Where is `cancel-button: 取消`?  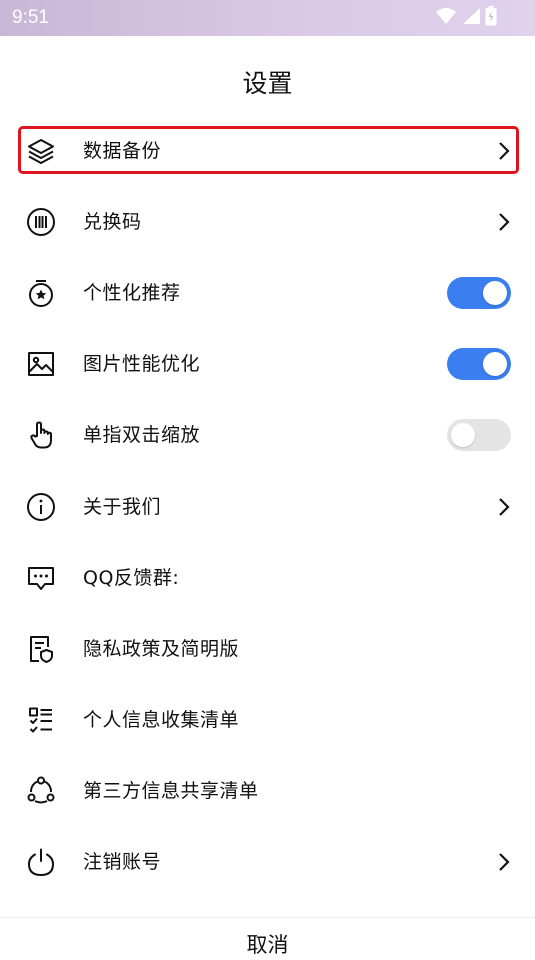 cancel-button: 取消 is located at coordinates (267, 945).